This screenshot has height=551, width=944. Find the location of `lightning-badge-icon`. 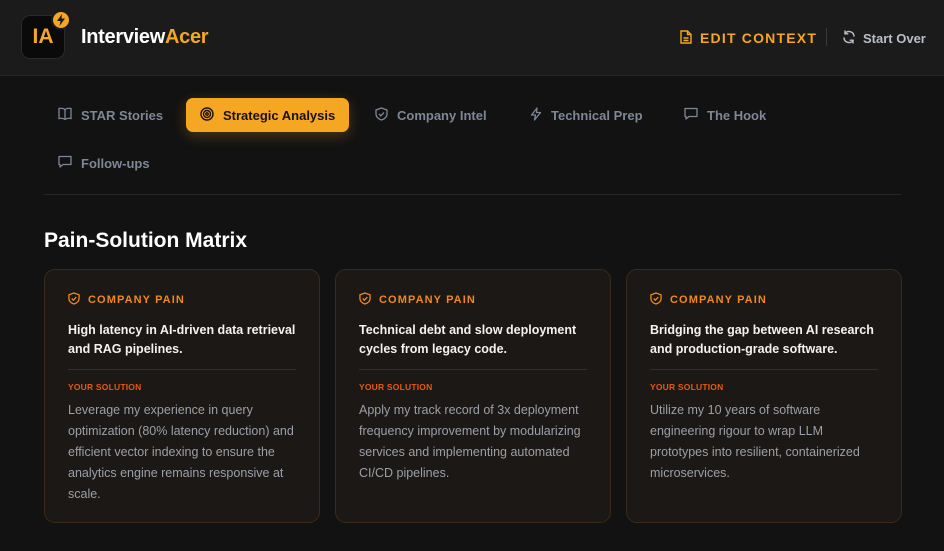

lightning-badge-icon is located at coordinates (61, 20).